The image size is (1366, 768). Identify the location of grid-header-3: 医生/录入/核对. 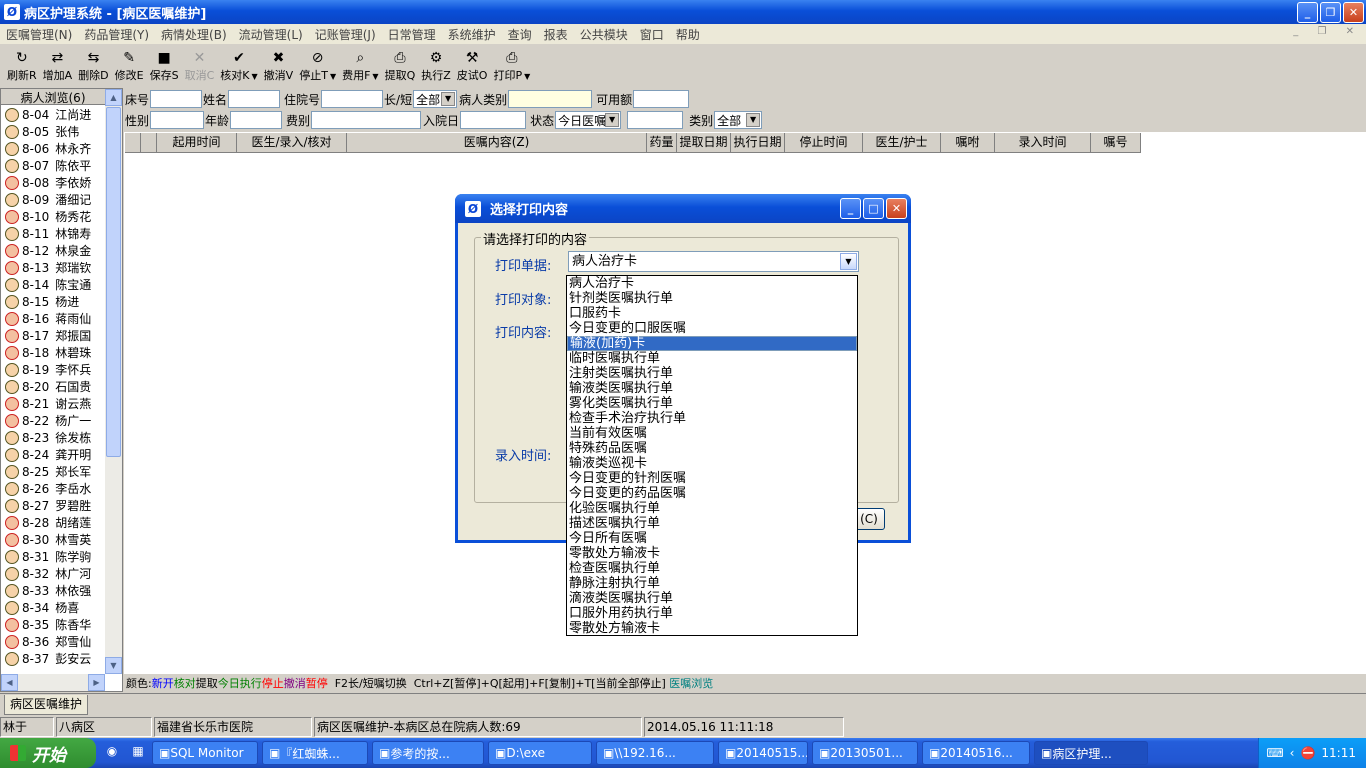
(292, 143).